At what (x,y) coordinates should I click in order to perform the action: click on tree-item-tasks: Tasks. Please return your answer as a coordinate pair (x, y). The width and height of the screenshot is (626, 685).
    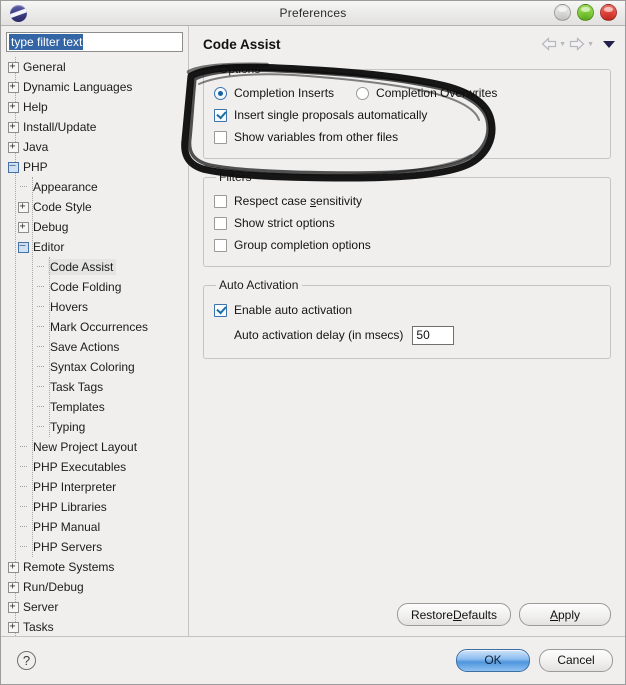
    Looking at the image, I should click on (94, 626).